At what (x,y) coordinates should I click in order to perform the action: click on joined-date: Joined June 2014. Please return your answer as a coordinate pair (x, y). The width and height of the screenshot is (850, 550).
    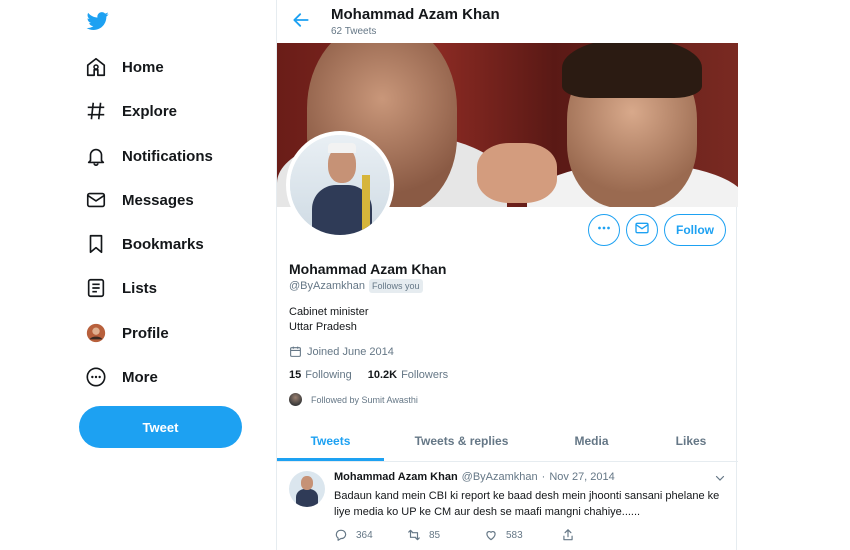
    Looking at the image, I should click on (341, 351).